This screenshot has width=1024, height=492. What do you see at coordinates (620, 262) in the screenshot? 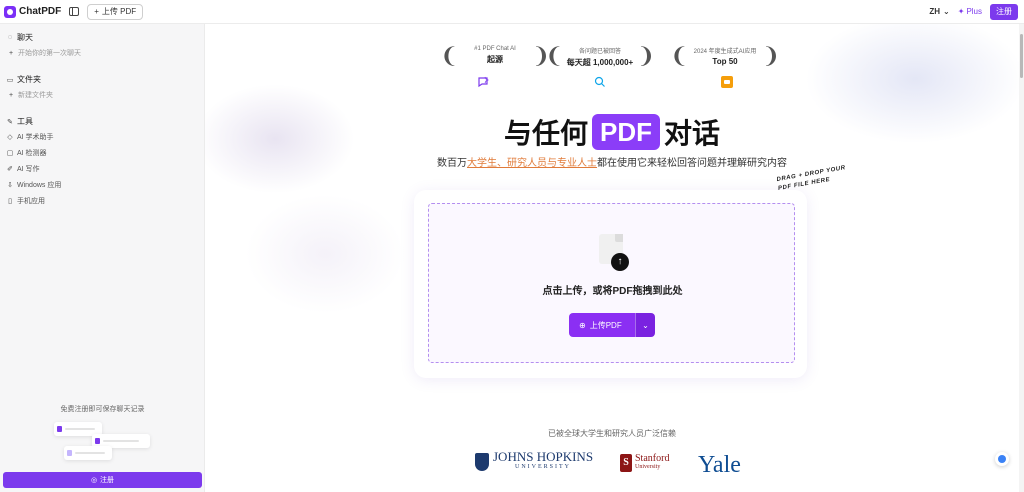
I see `upload-arrow-icon: ↑` at bounding box center [620, 262].